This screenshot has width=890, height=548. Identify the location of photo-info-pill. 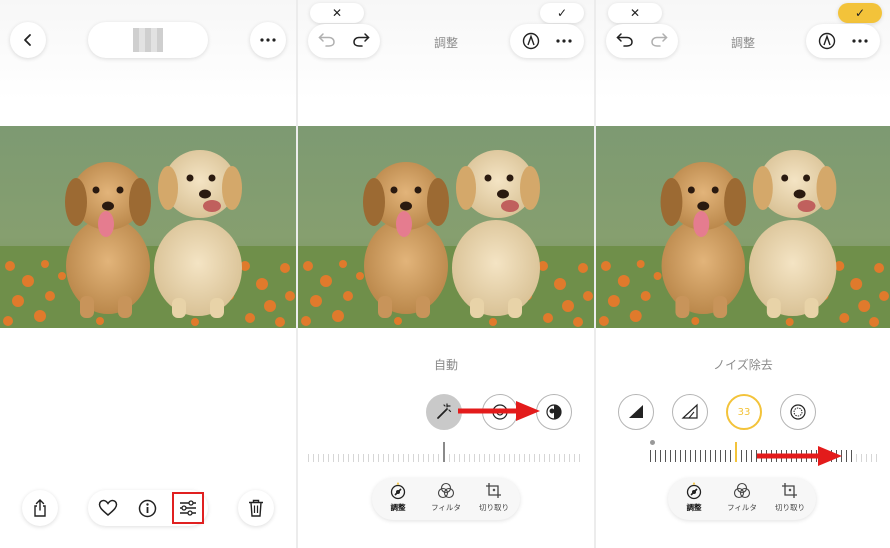
(148, 40).